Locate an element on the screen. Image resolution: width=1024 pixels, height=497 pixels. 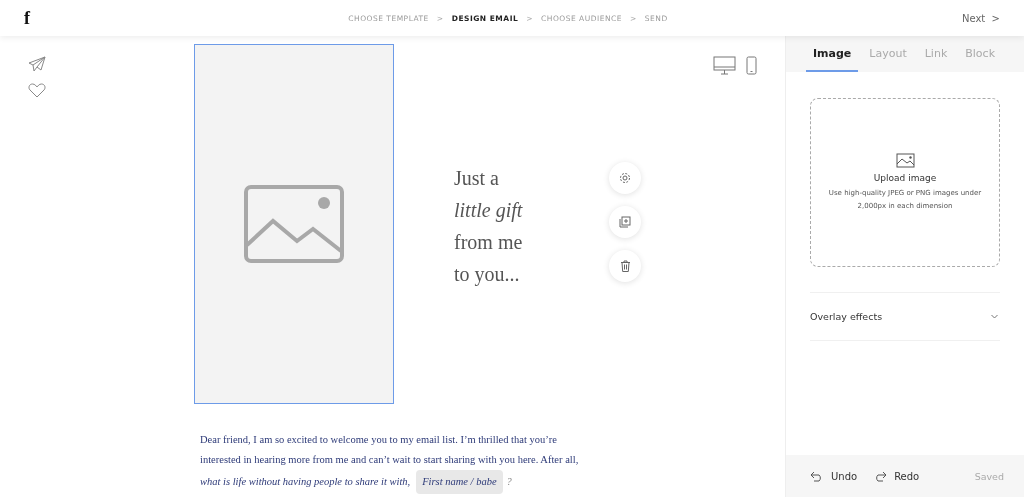
undo-icon is located at coordinates (817, 476).